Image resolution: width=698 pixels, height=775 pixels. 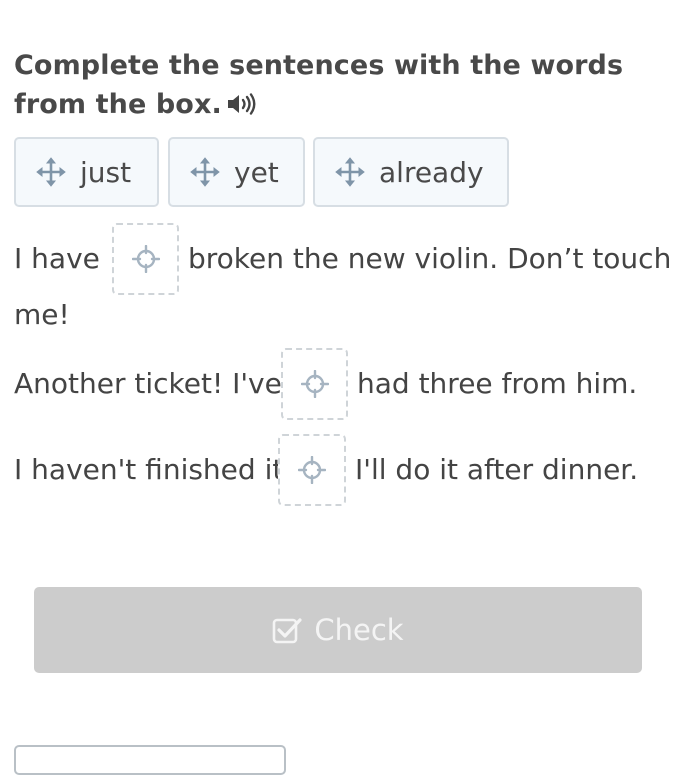 I want to click on next-control, so click(x=150, y=760).